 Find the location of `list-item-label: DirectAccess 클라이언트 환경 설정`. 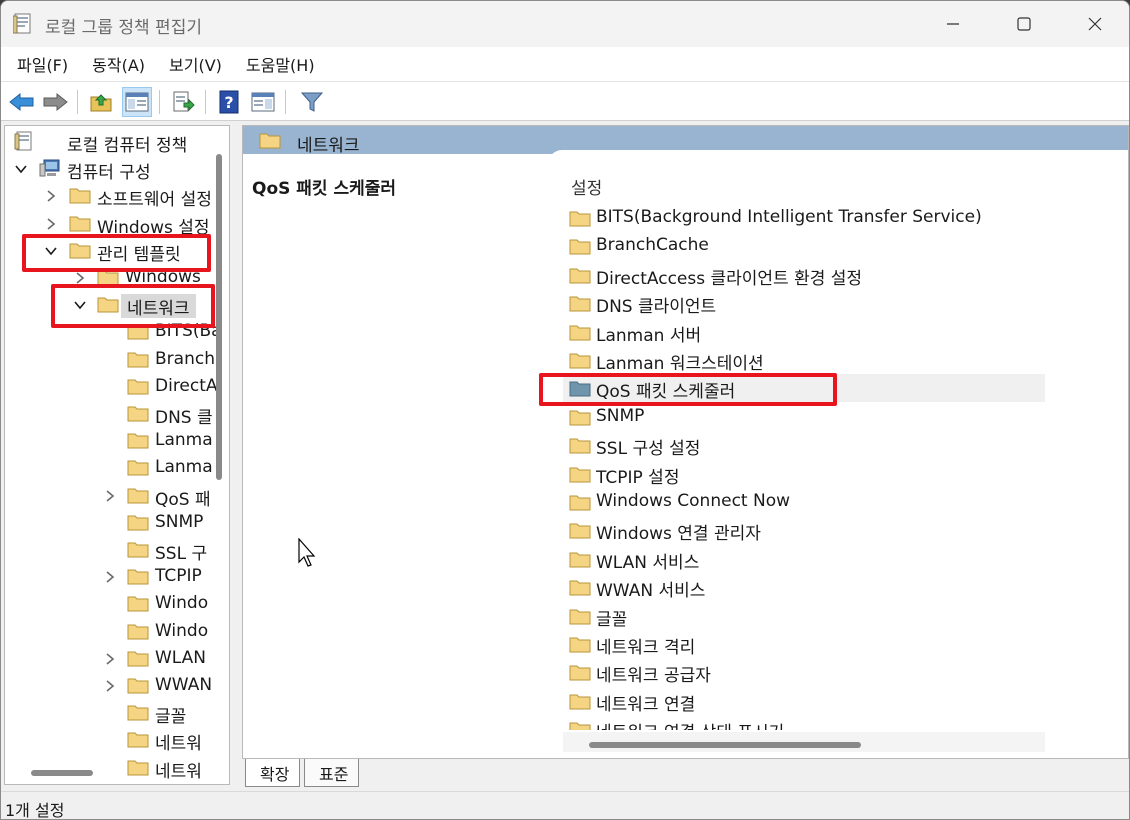

list-item-label: DirectAccess 클라이언트 환경 설정 is located at coordinates (729, 278).